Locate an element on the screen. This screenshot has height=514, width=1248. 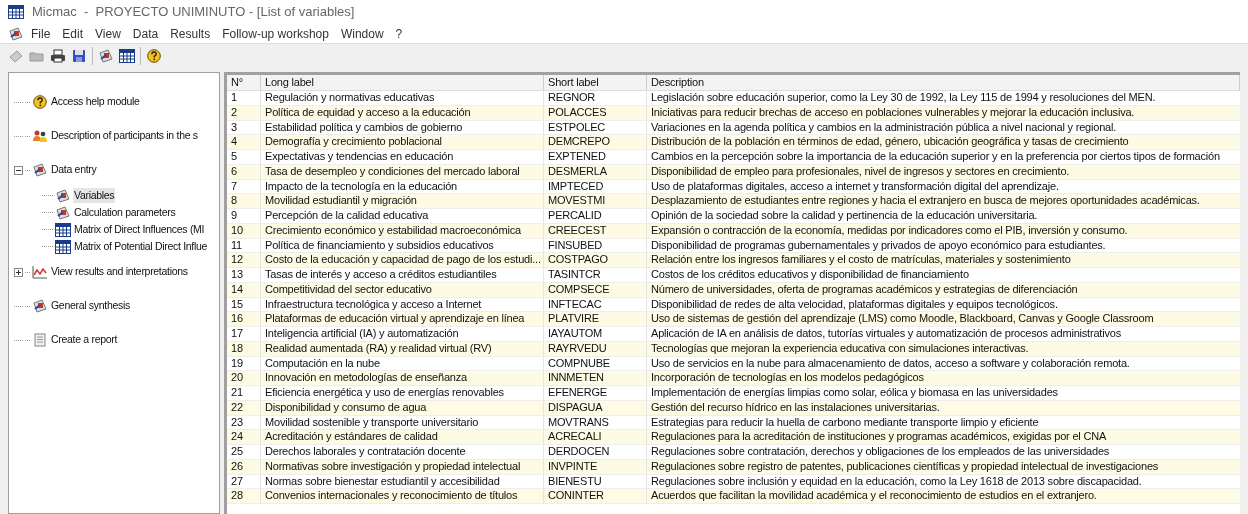
table-cell: Convenios internacionales y reconocimiento de títulos is located at coordinates (402, 496).